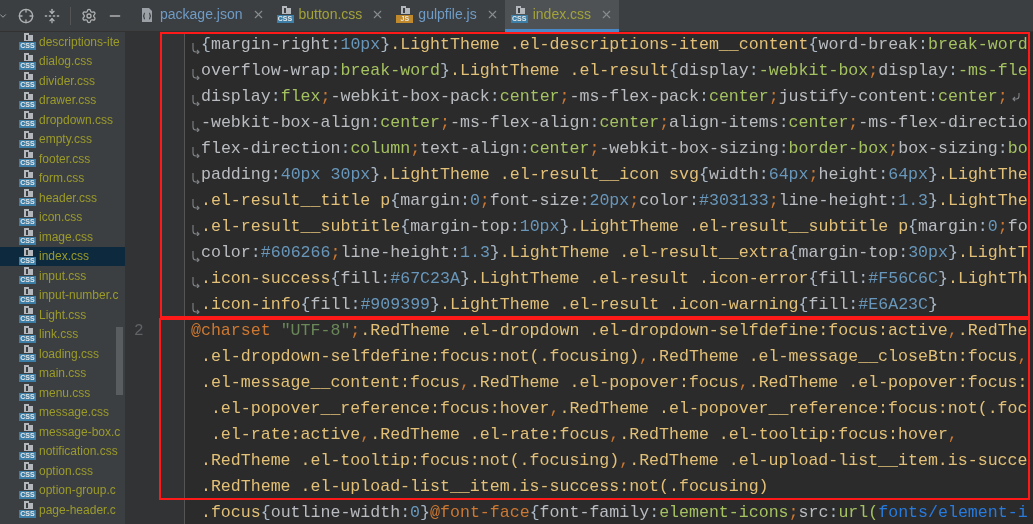 Image resolution: width=1033 pixels, height=524 pixels. I want to click on code-line: flex-direction:column;text-align:center;-webkit-box-sizing:border-box;box-sizing:bo, so click(614, 148).